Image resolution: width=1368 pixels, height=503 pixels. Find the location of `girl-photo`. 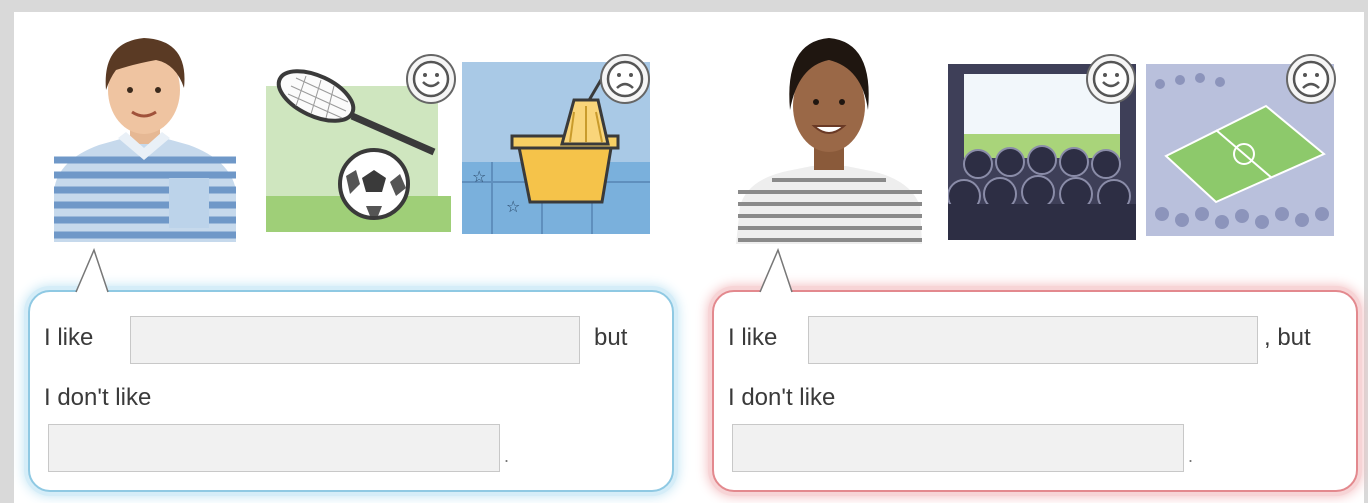

girl-photo is located at coordinates (829, 137).